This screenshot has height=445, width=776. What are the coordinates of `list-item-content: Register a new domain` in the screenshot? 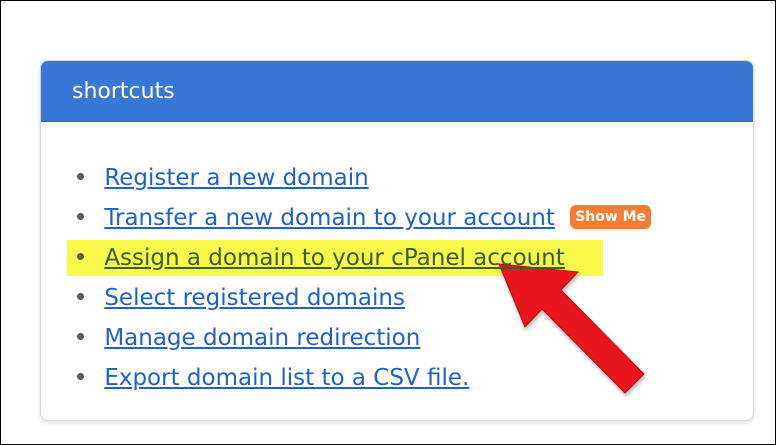 It's located at (236, 178).